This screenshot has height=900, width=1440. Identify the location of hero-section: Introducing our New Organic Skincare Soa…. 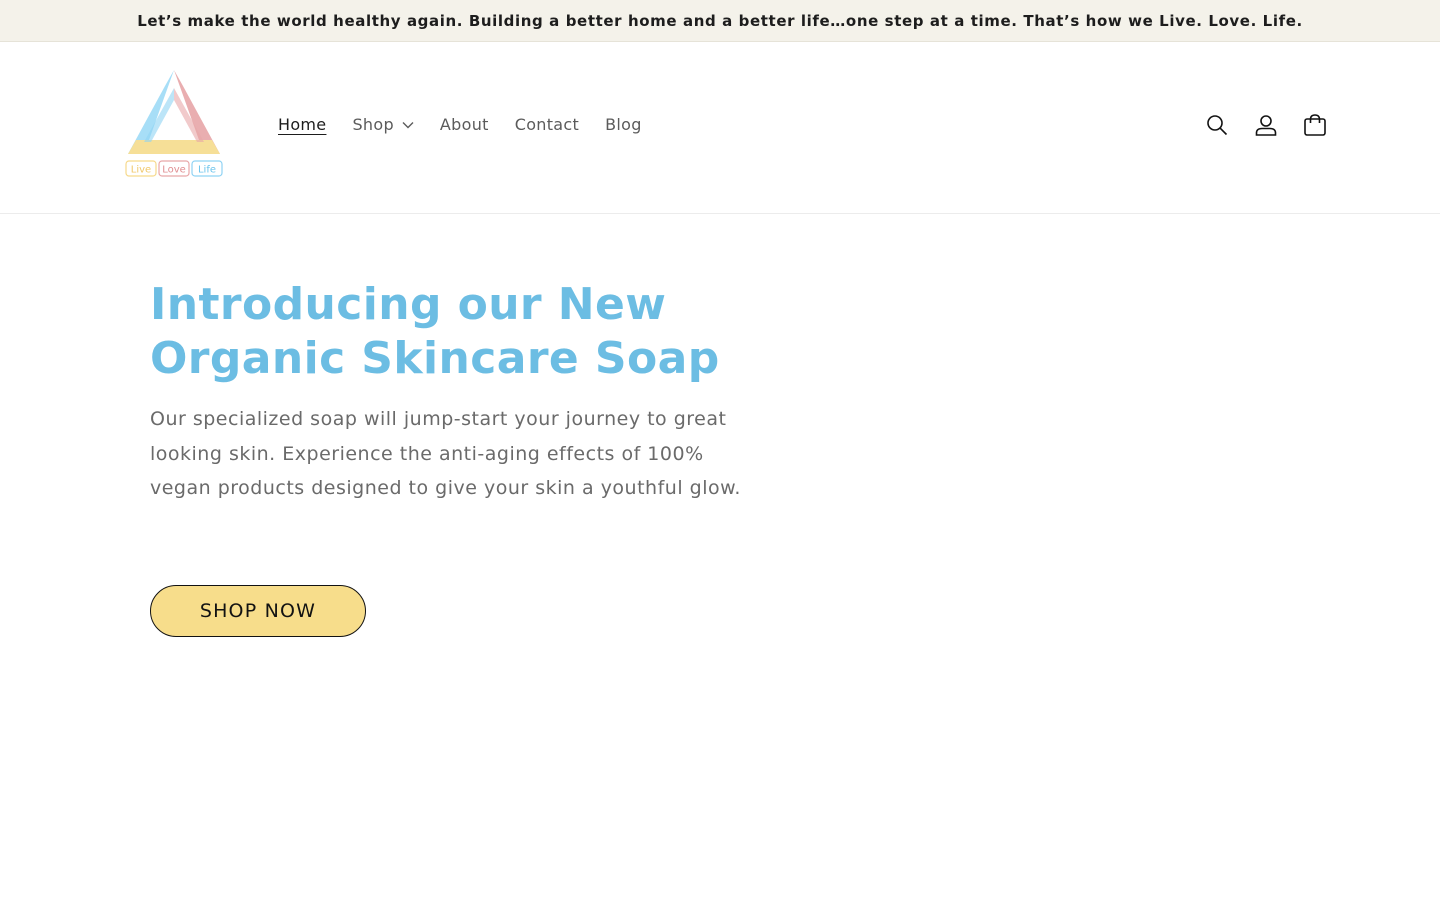
(470, 392).